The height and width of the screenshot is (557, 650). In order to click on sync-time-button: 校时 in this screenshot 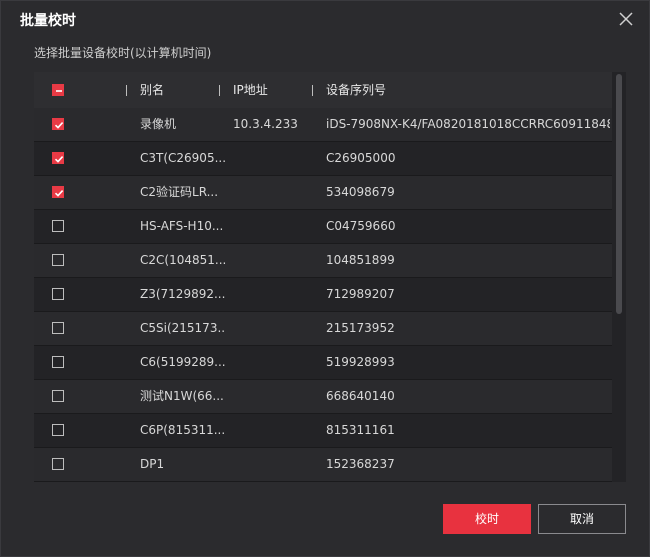, I will do `click(487, 519)`.